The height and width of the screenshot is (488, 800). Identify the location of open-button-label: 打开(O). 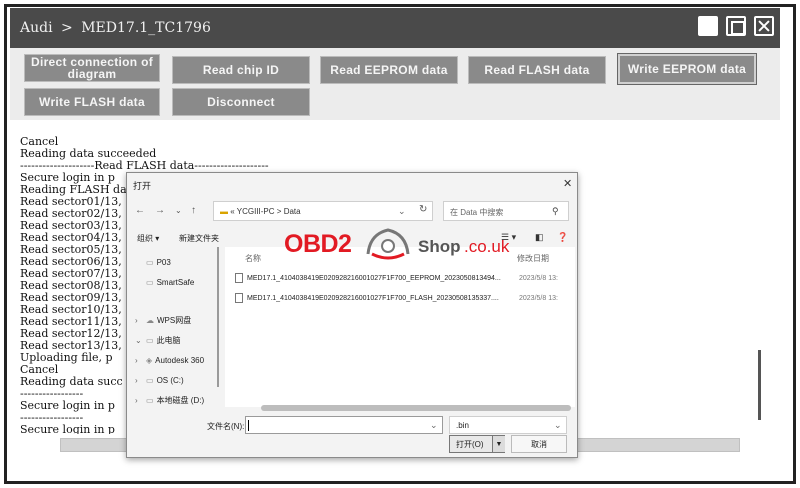
(470, 444).